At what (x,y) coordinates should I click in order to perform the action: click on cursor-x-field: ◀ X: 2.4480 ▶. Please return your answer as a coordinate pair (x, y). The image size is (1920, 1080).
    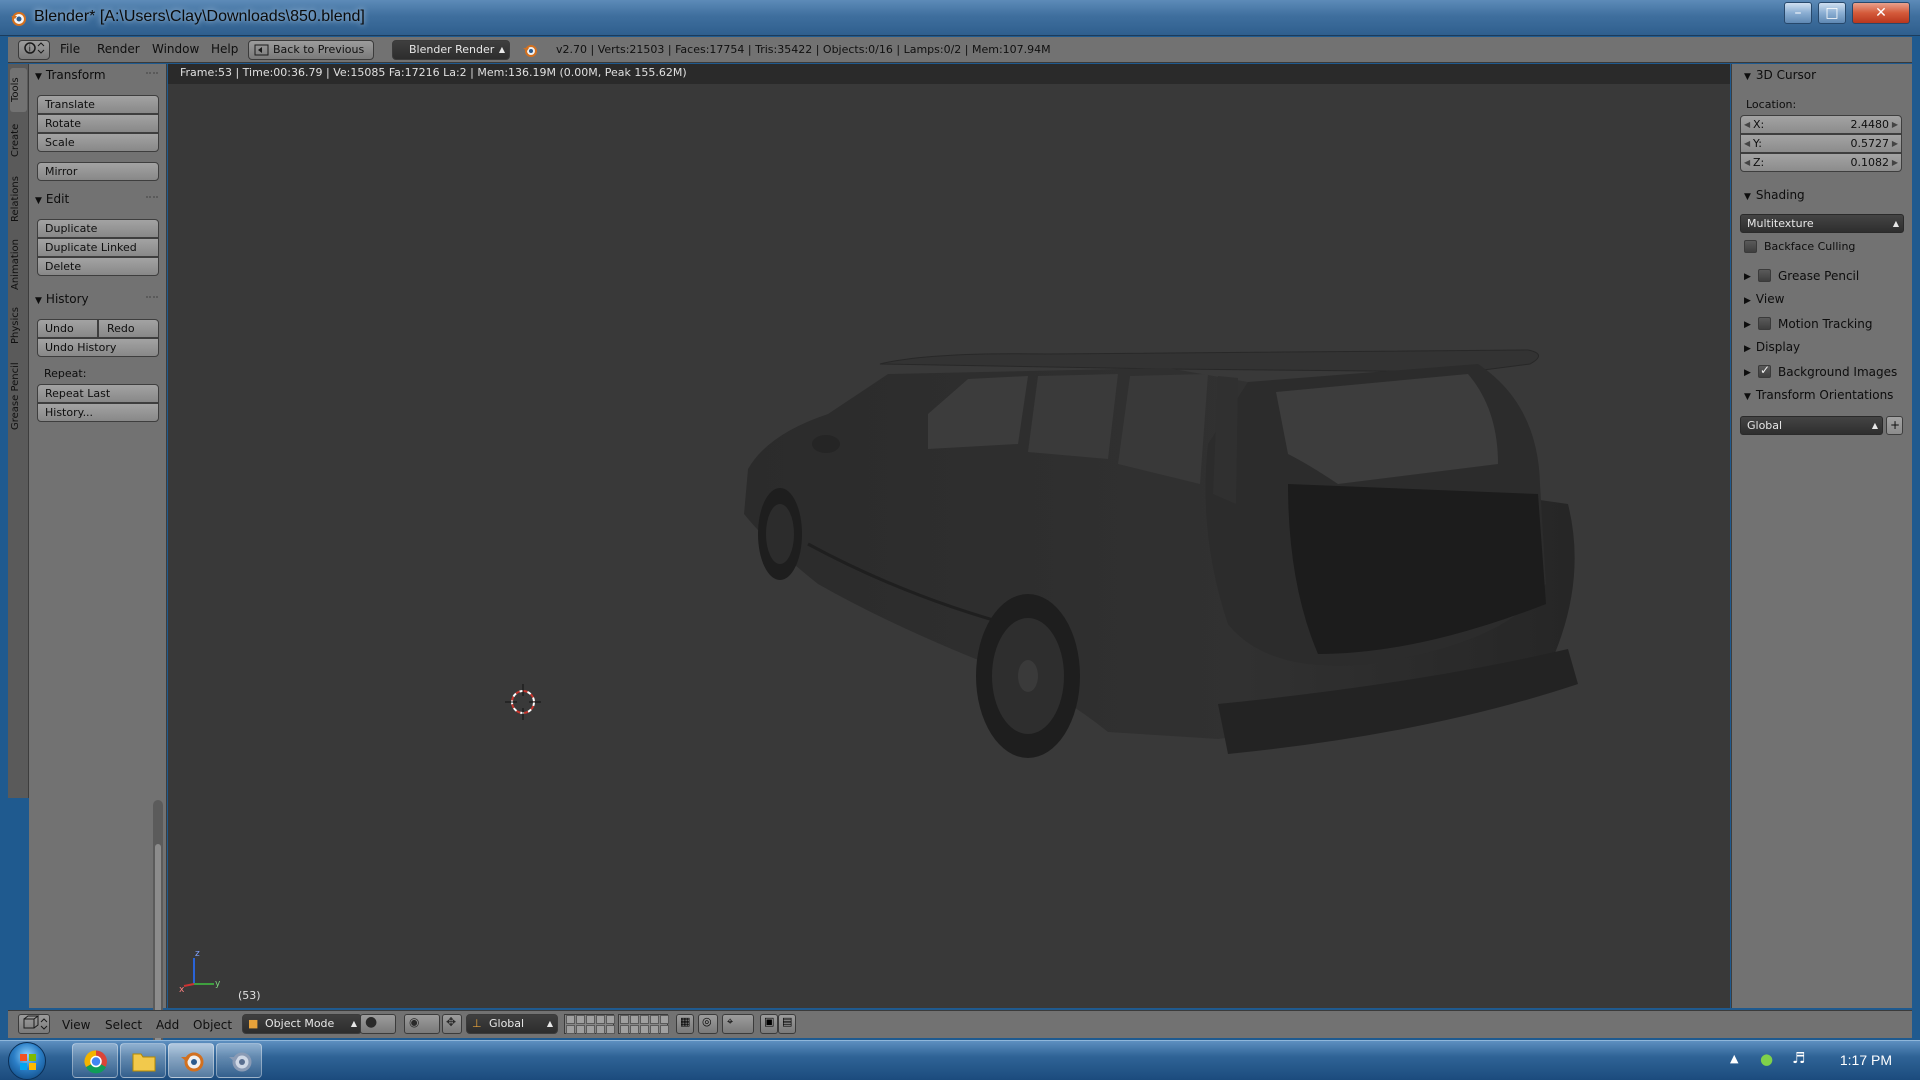
    Looking at the image, I should click on (1821, 124).